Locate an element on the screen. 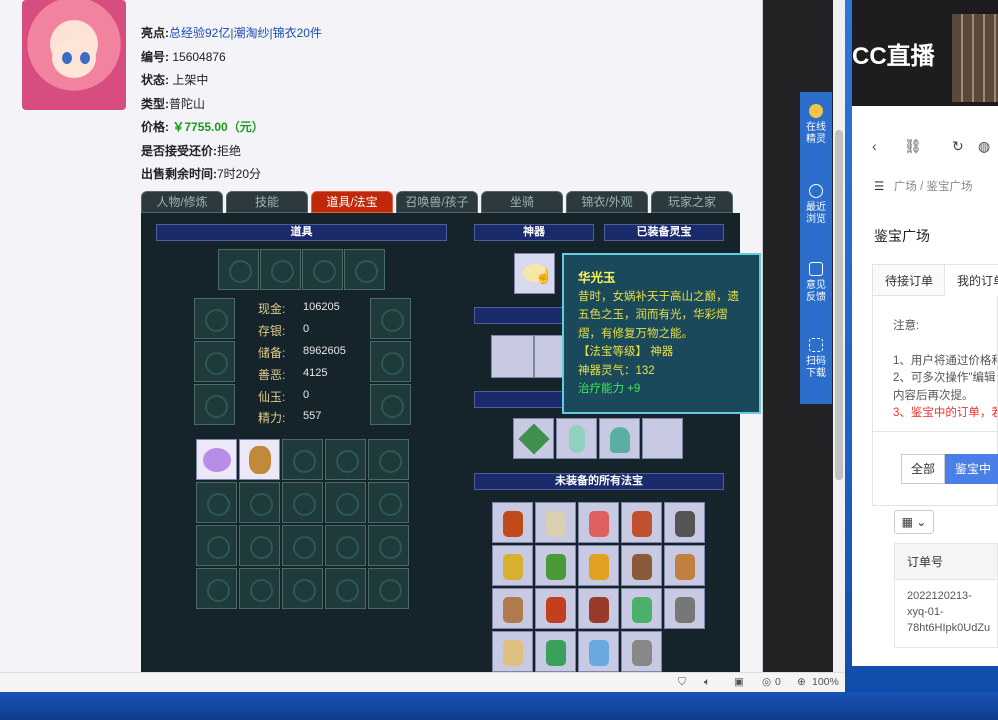  stat-label: 储备: is located at coordinates (272, 353).